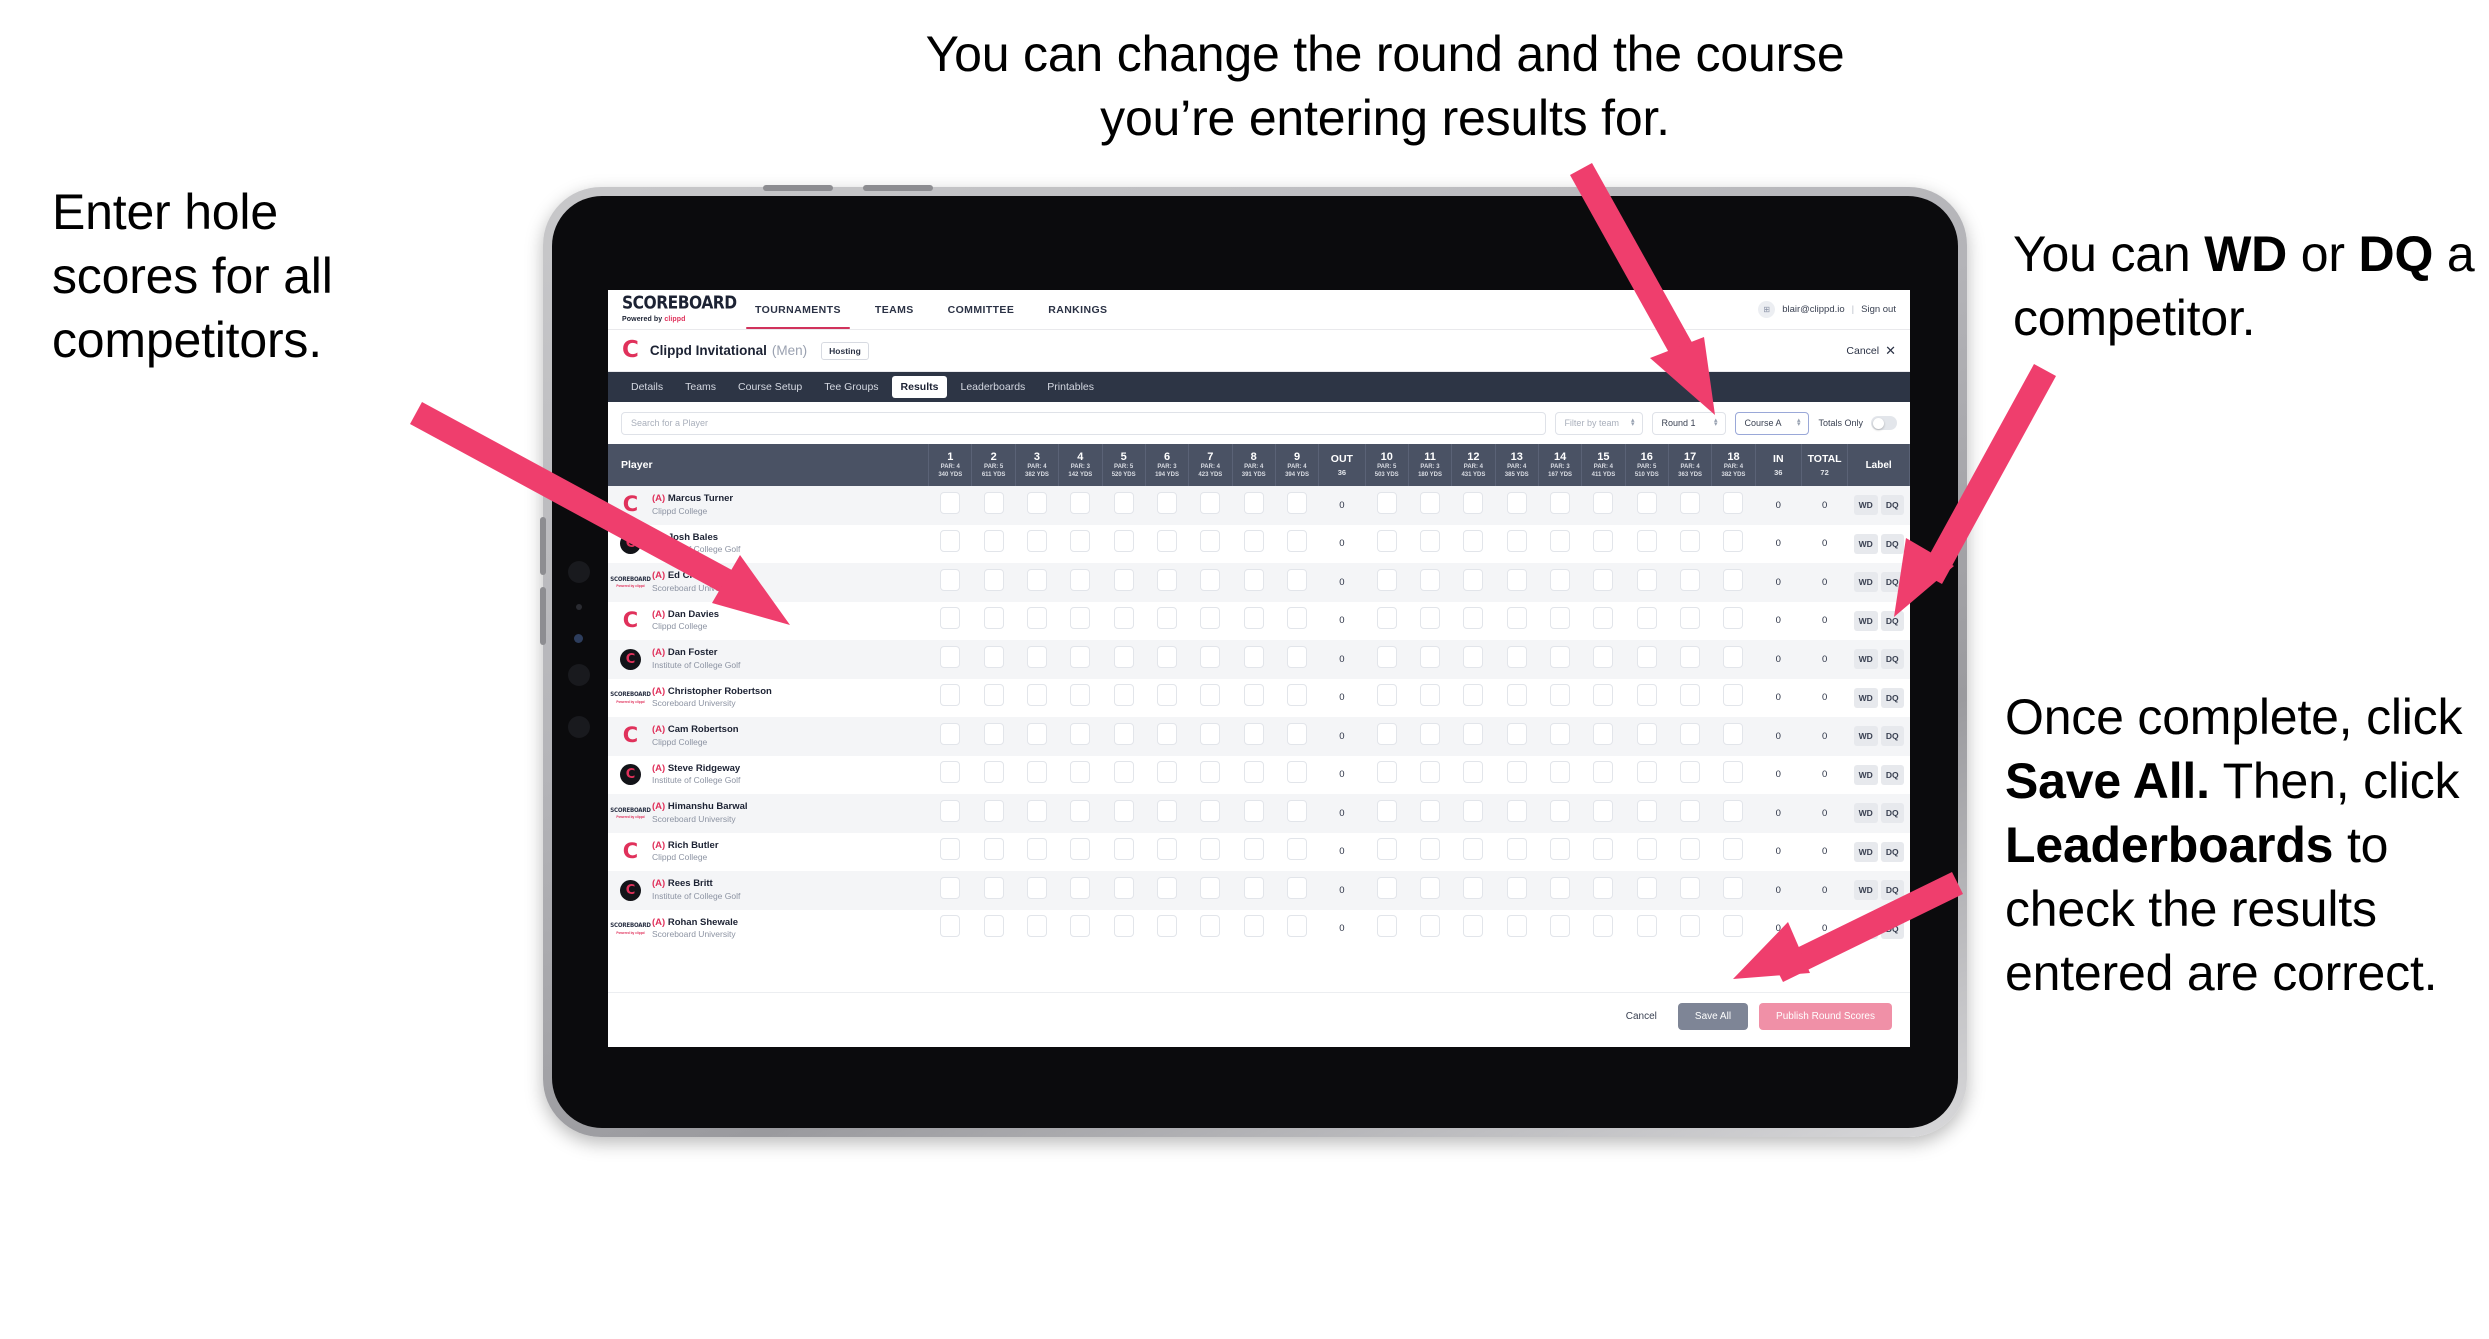 This screenshot has width=2489, height=1339. Describe the element at coordinates (851, 387) in the screenshot. I see `tab-tee-groups: Tee Groups` at that location.